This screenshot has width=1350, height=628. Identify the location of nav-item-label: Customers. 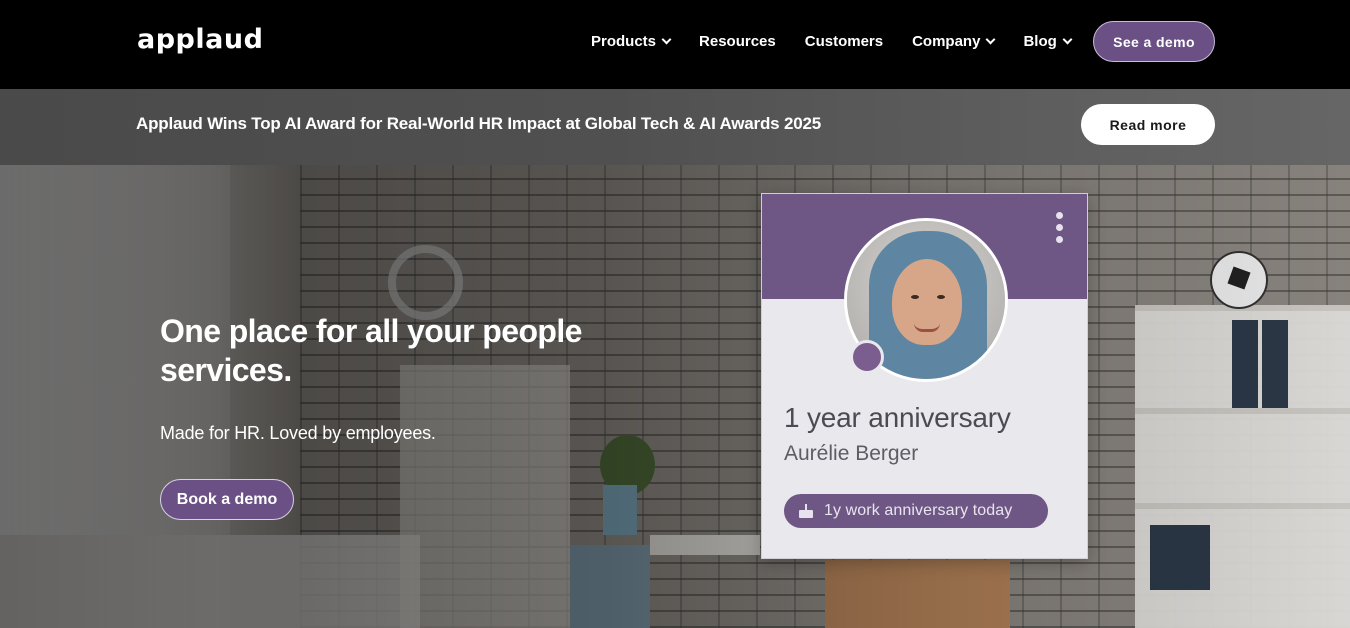
(844, 41).